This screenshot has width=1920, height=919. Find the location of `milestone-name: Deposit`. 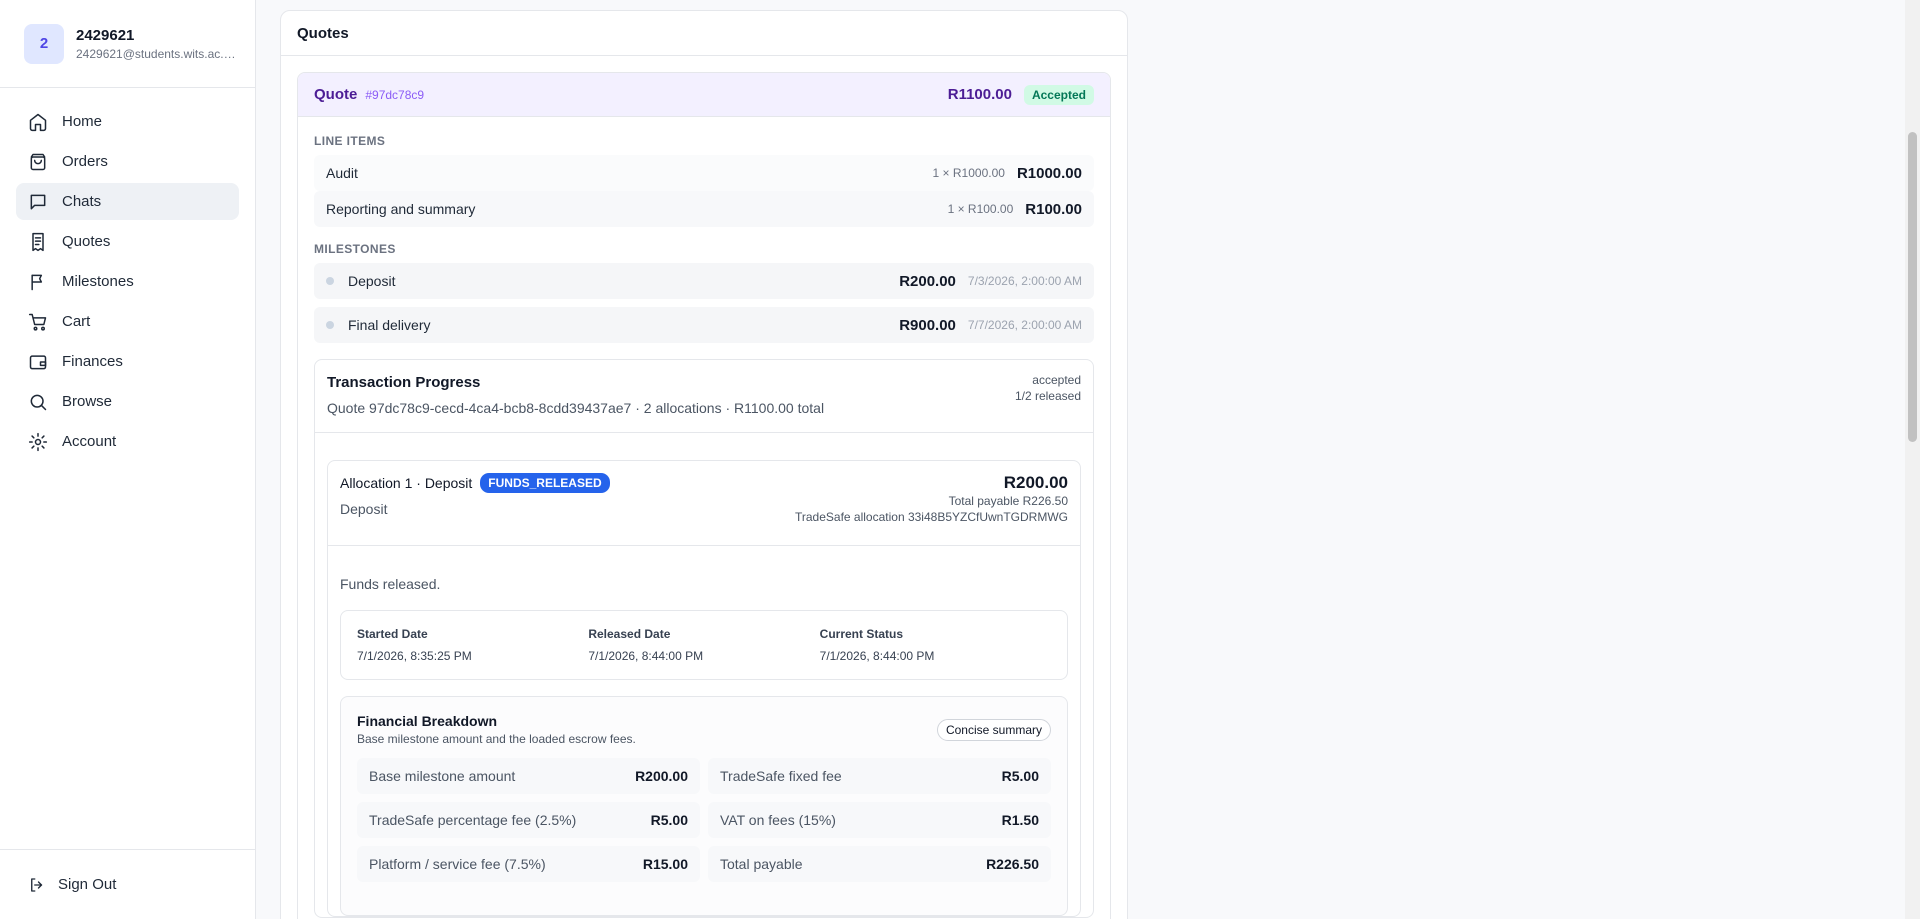

milestone-name: Deposit is located at coordinates (372, 281).